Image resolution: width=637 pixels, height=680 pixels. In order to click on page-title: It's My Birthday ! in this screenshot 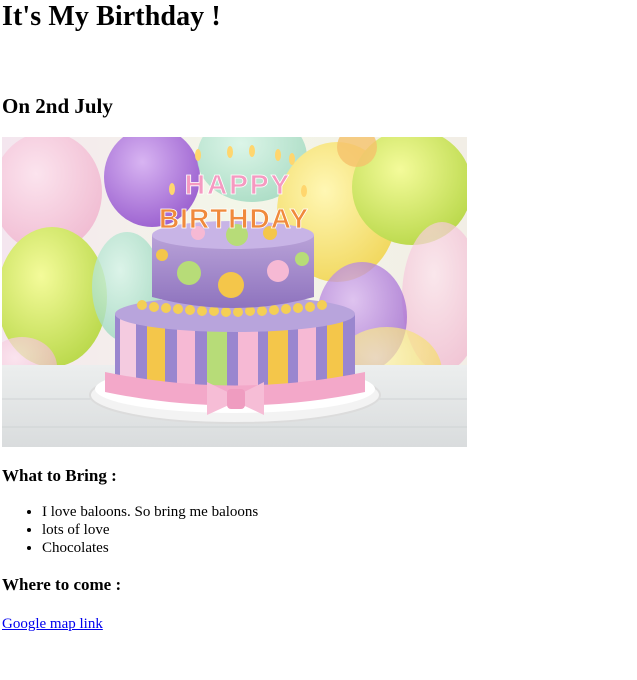, I will do `click(111, 16)`.